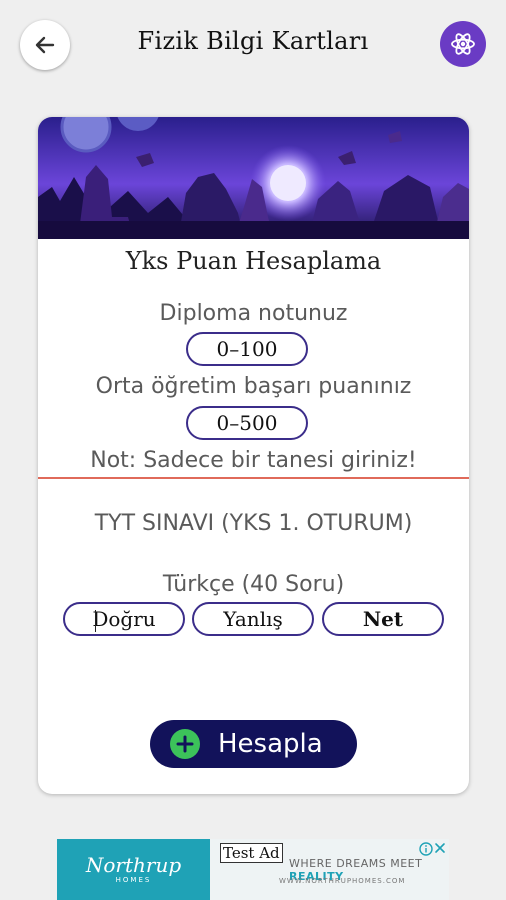 The image size is (506, 900). Describe the element at coordinates (95, 621) in the screenshot. I see `text-caret` at that location.